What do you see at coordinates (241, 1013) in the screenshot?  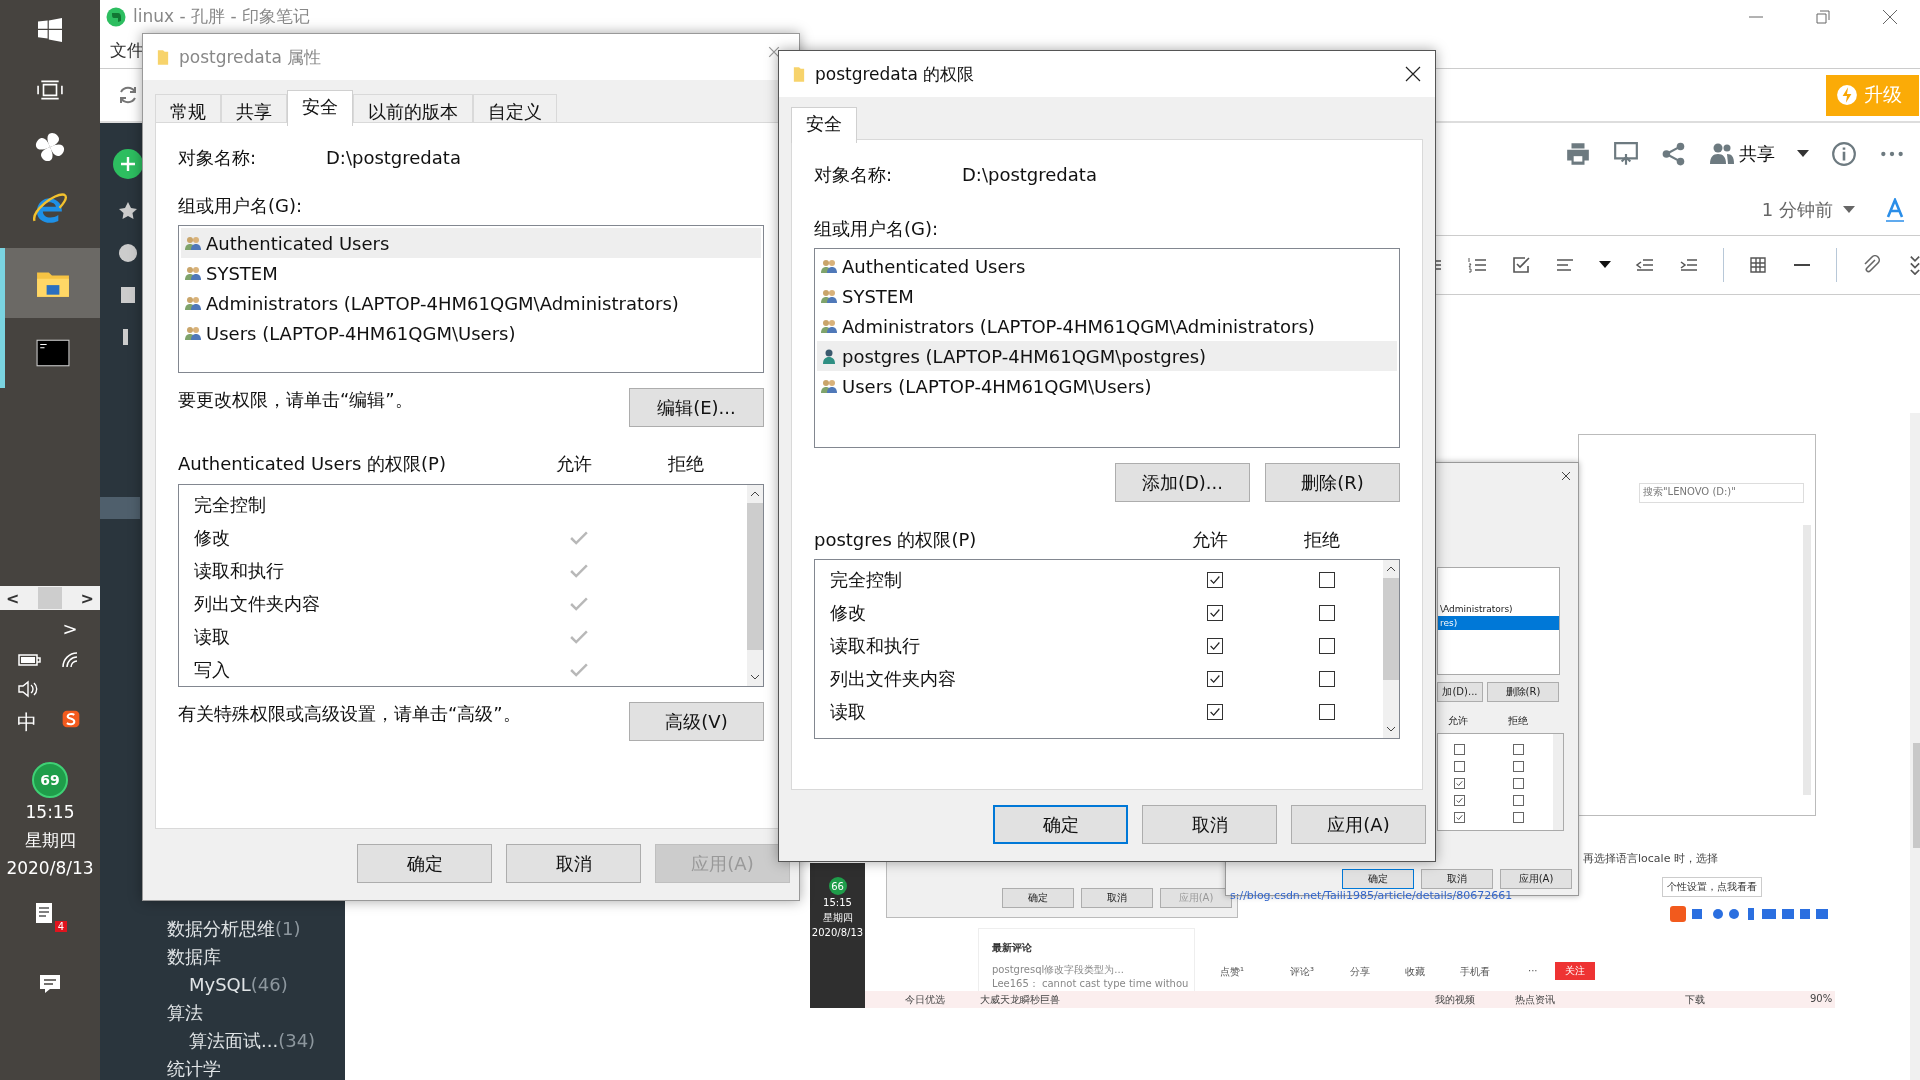 I see `notebook-item: 算法` at bounding box center [241, 1013].